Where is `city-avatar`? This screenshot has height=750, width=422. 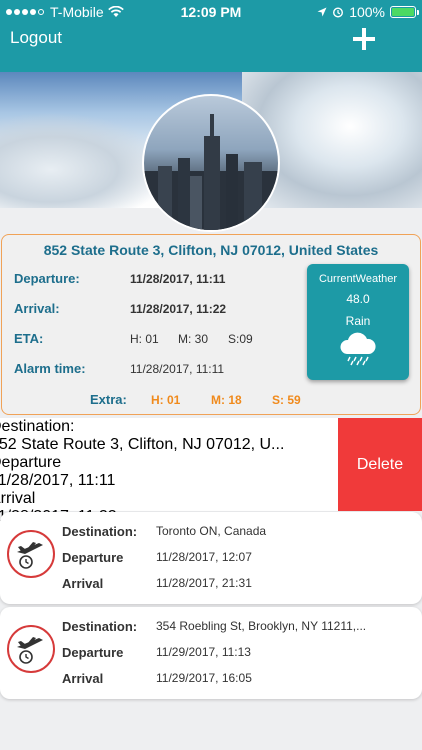 city-avatar is located at coordinates (211, 163).